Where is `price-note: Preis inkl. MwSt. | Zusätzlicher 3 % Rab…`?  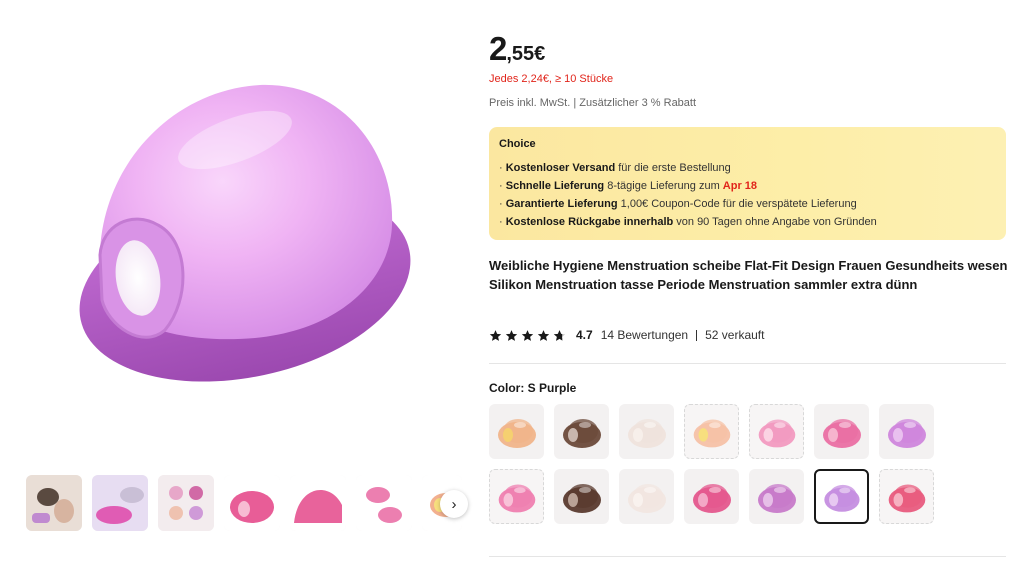
price-note: Preis inkl. MwSt. | Zusätzlicher 3 % Rab… is located at coordinates (593, 103).